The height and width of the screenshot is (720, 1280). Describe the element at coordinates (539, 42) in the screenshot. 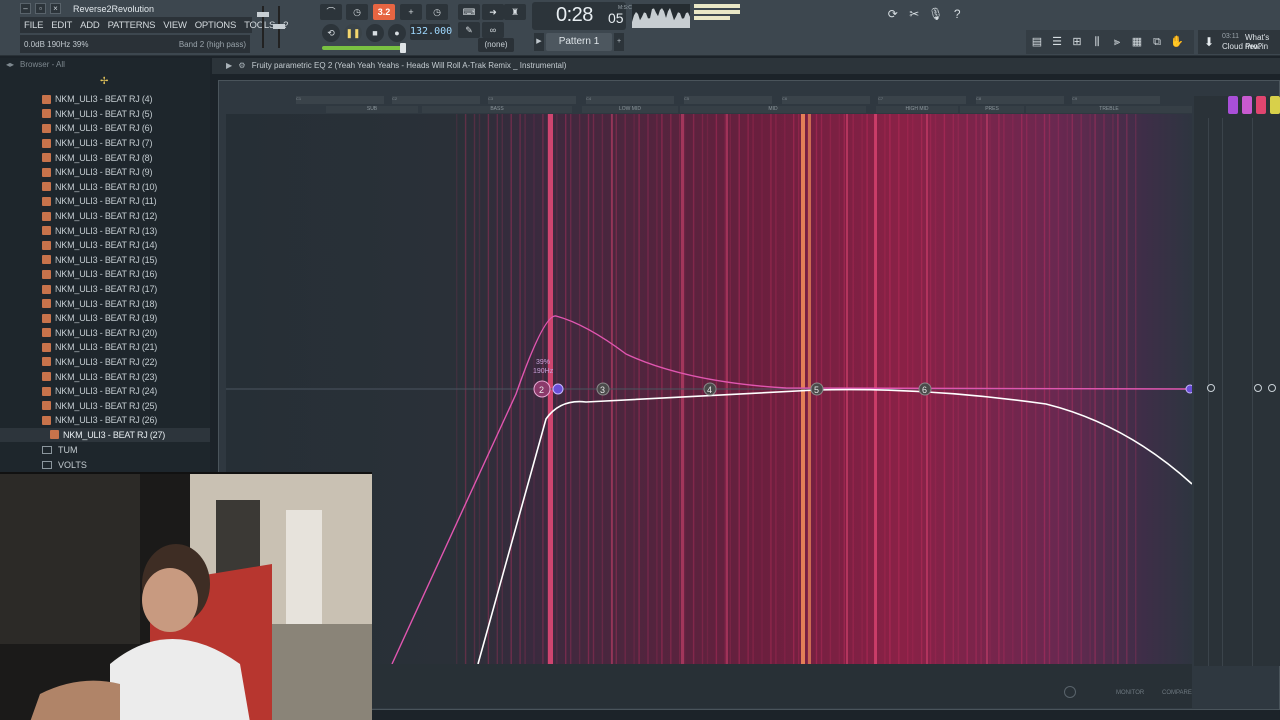

I see `pattern-prev-icon: ▶` at that location.